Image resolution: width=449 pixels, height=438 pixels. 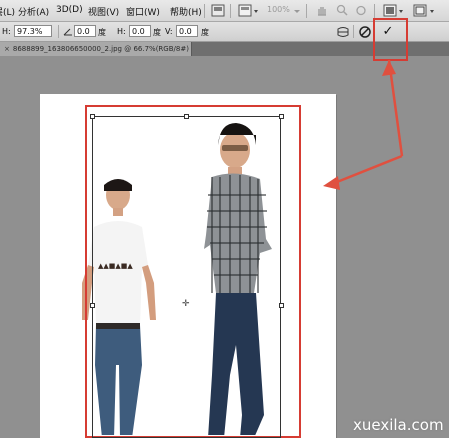 I want to click on rotate-view-icon, so click(x=361, y=10).